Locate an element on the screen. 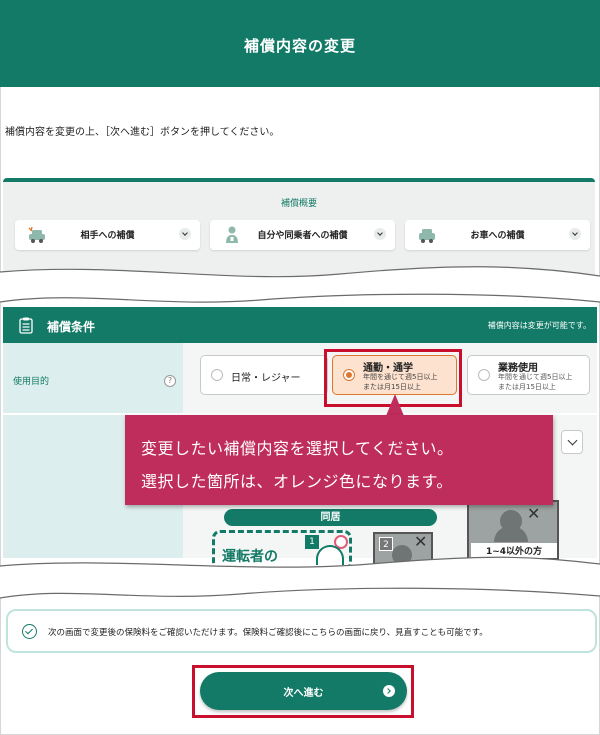 Image resolution: width=600 pixels, height=735 pixels. cohabit-tag: 同居 is located at coordinates (330, 517).